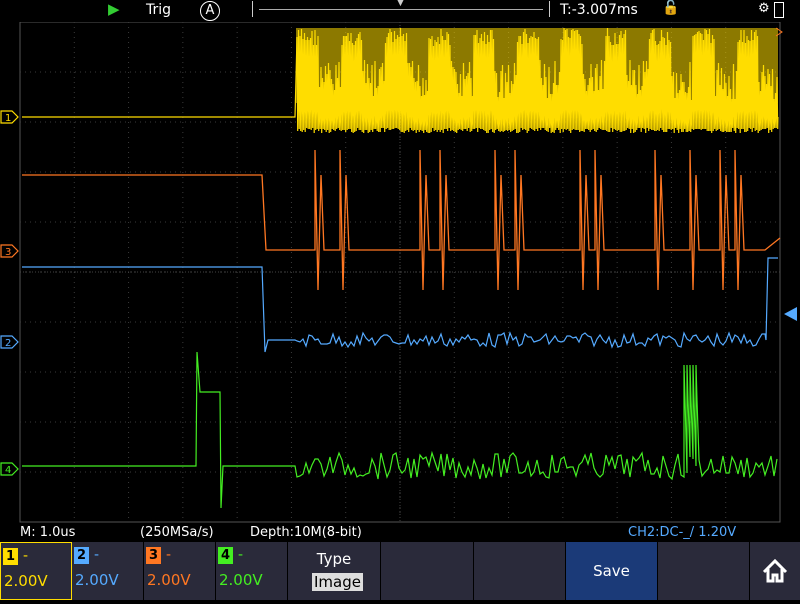  Describe the element at coordinates (8, 252) in the screenshot. I see `ch3-marker-label: 3` at that location.